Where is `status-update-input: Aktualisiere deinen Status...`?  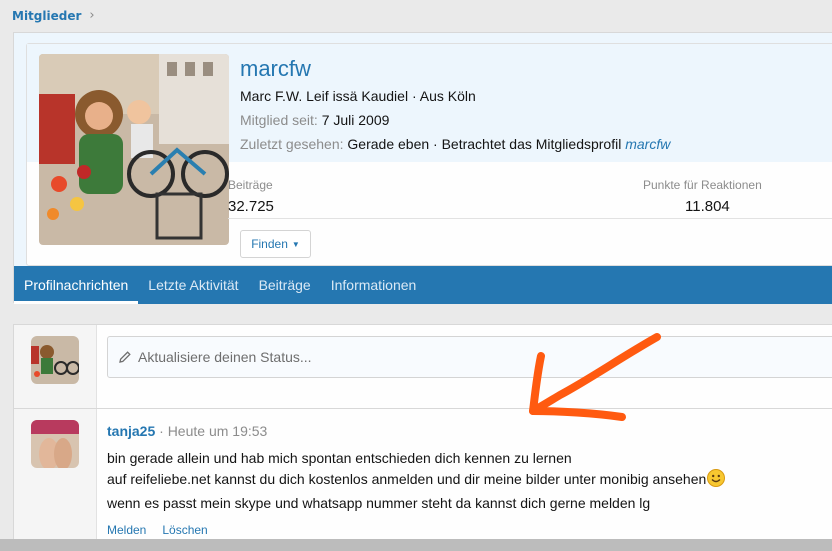
status-update-input: Aktualisiere deinen Status... is located at coordinates (469, 357).